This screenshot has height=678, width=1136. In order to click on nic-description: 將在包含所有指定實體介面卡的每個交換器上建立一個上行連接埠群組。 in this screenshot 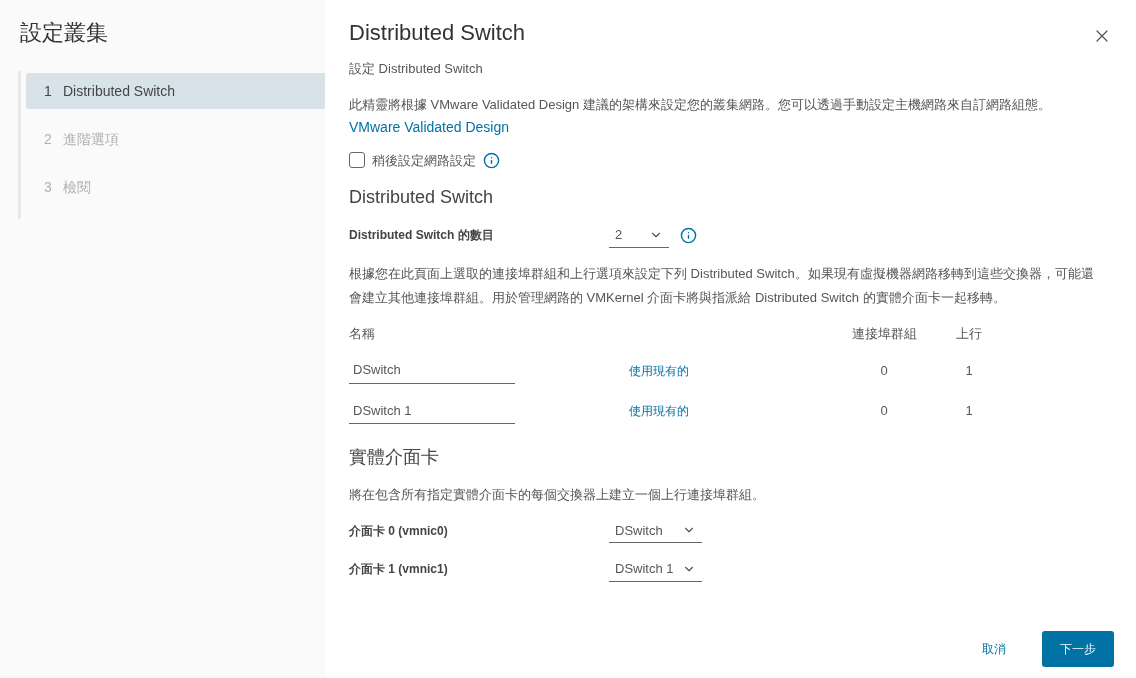, I will do `click(557, 495)`.